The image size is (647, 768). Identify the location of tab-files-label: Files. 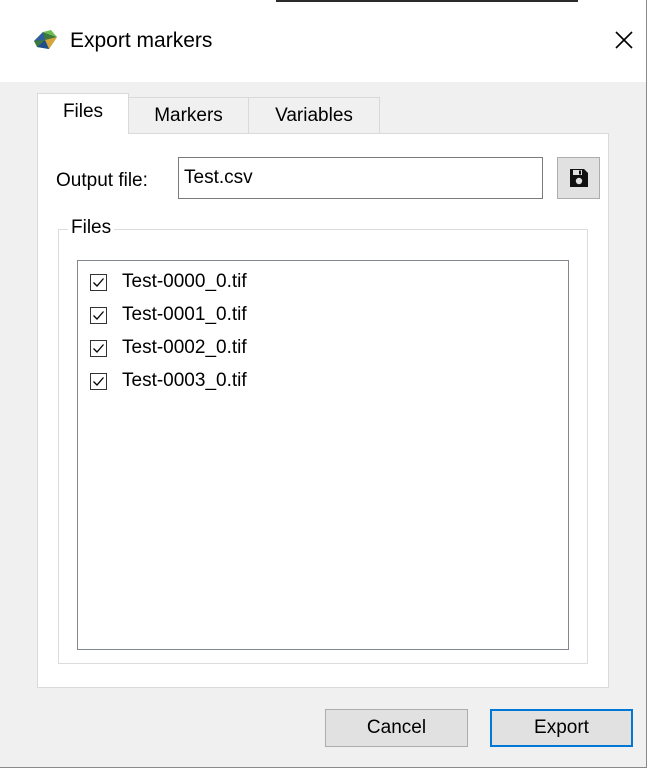
(83, 111).